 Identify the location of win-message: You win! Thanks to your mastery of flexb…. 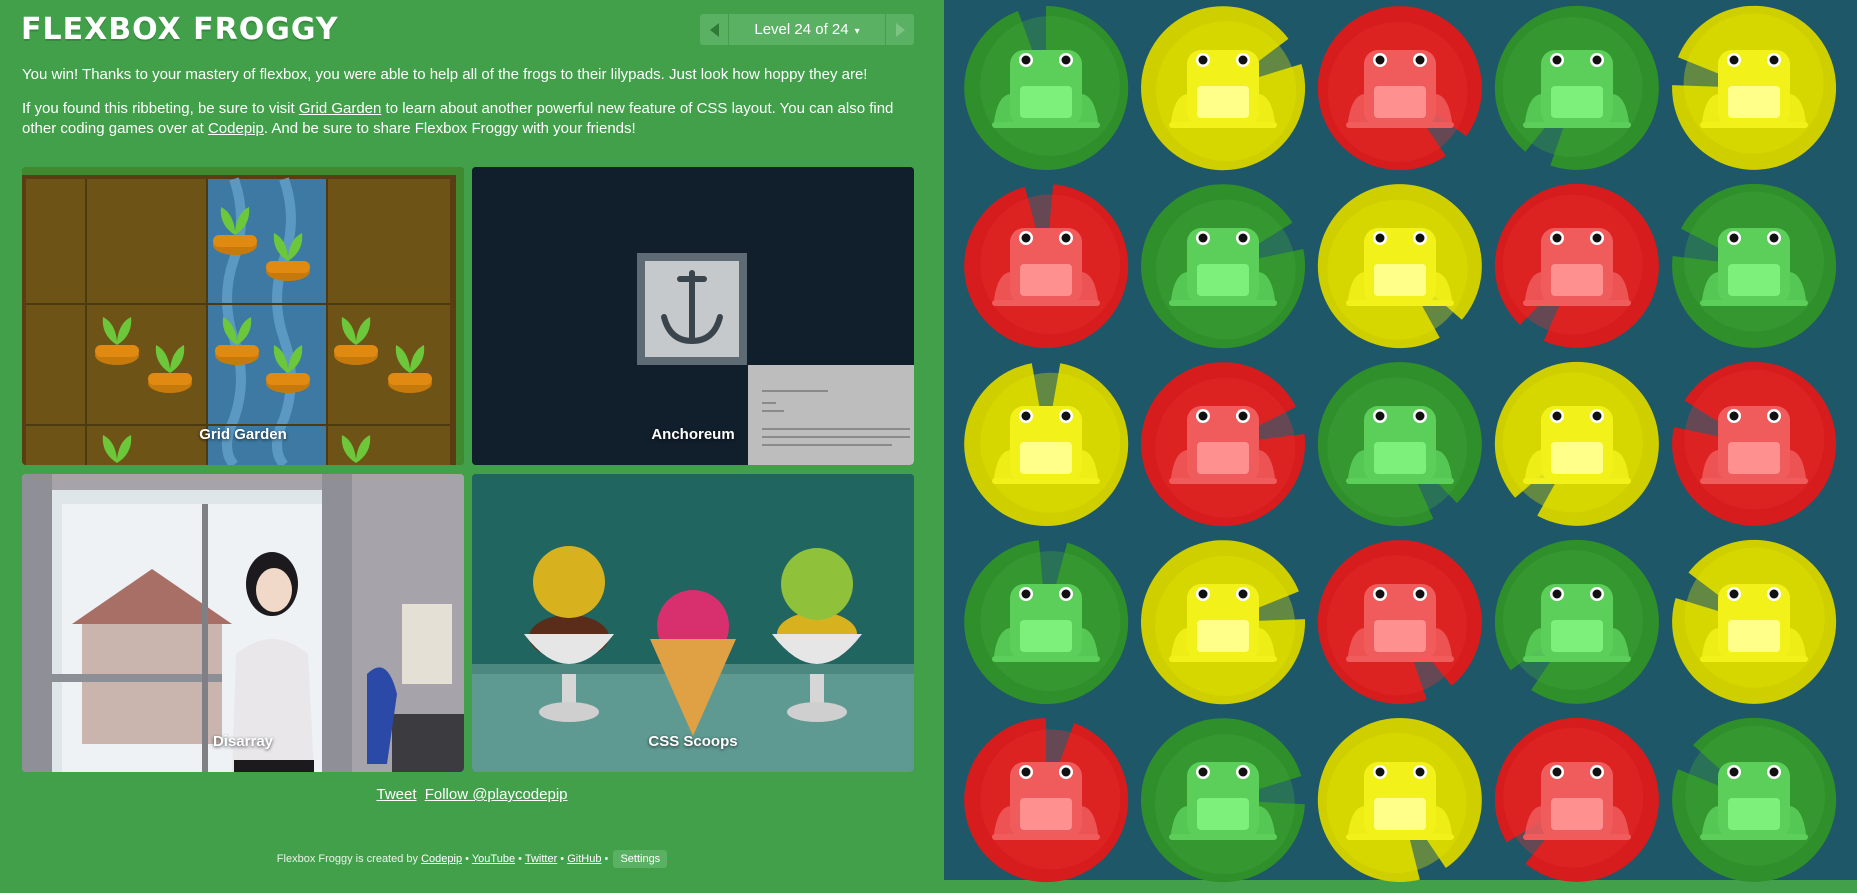
(445, 74).